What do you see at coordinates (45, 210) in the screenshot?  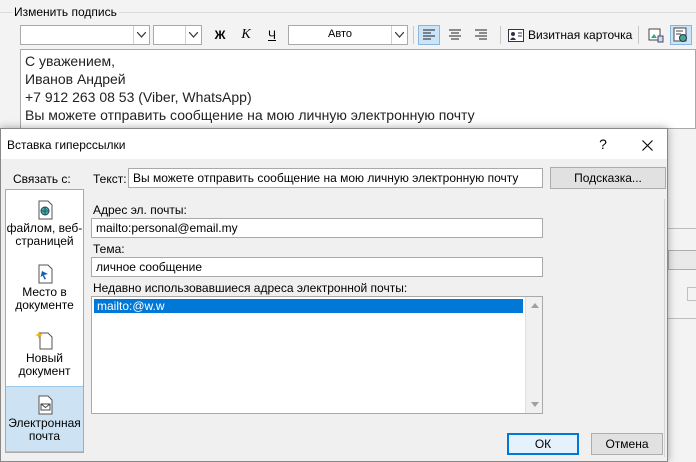 I see `web-page-icon` at bounding box center [45, 210].